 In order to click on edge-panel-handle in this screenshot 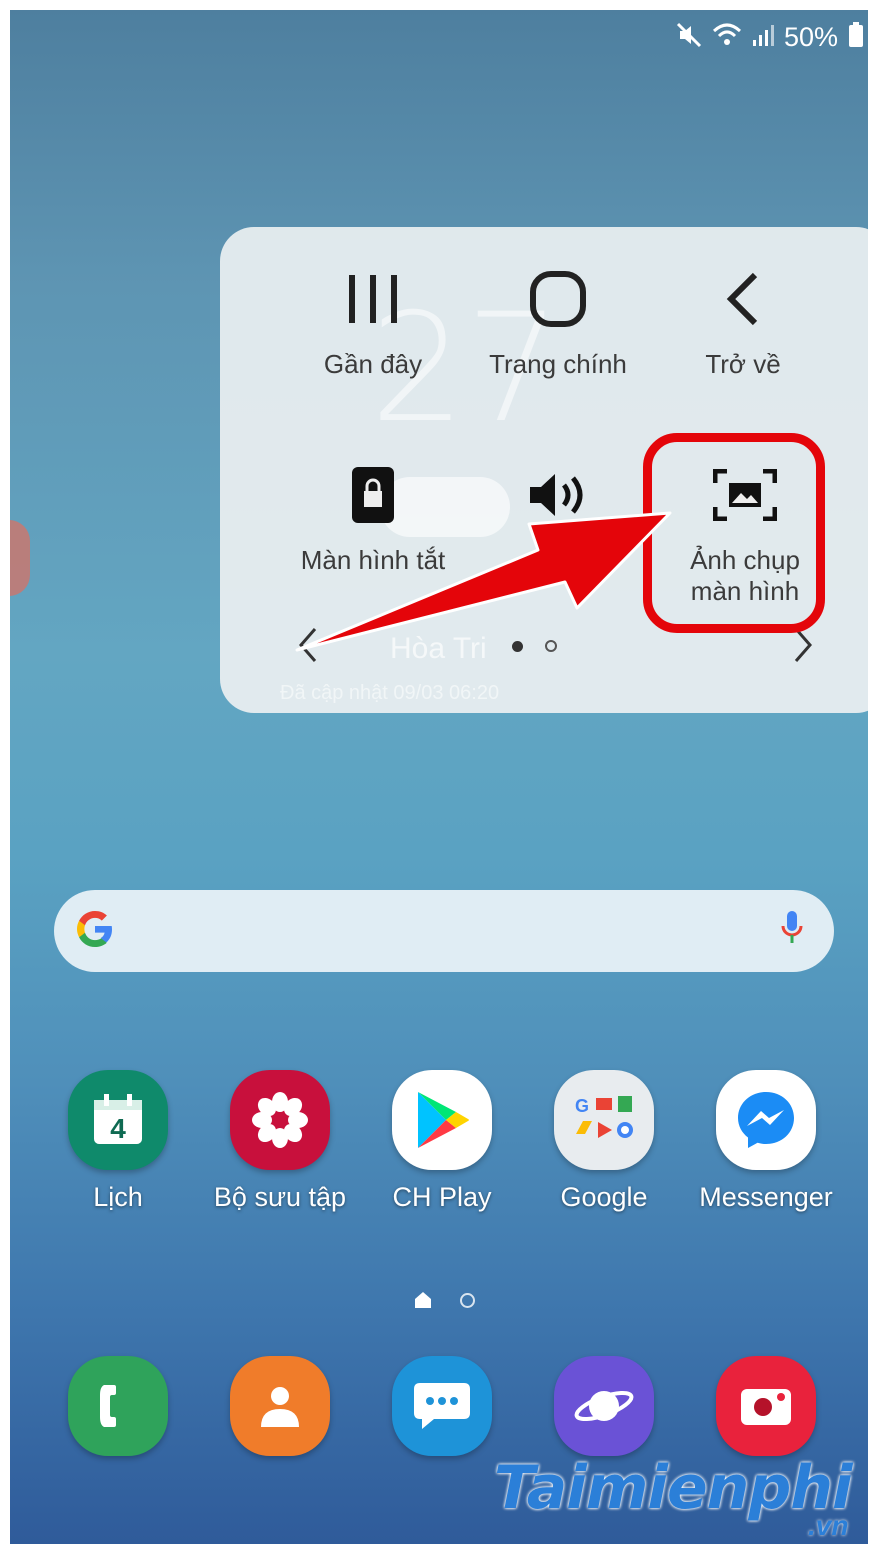, I will do `click(20, 558)`.